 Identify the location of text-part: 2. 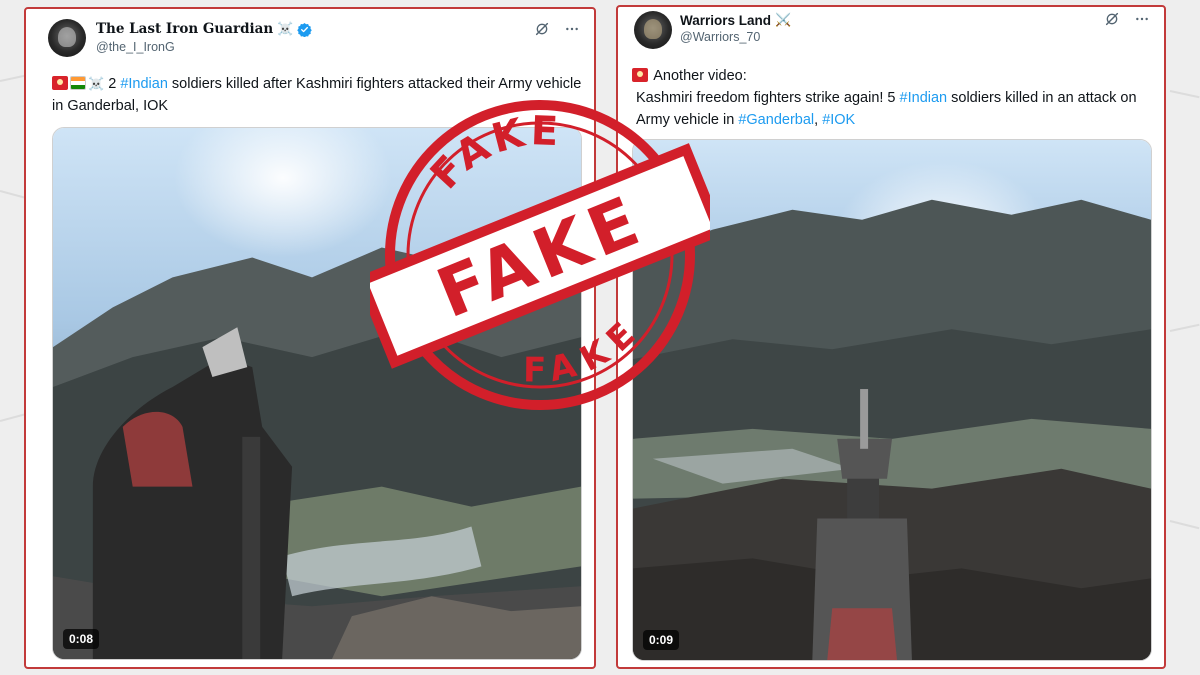
(112, 84).